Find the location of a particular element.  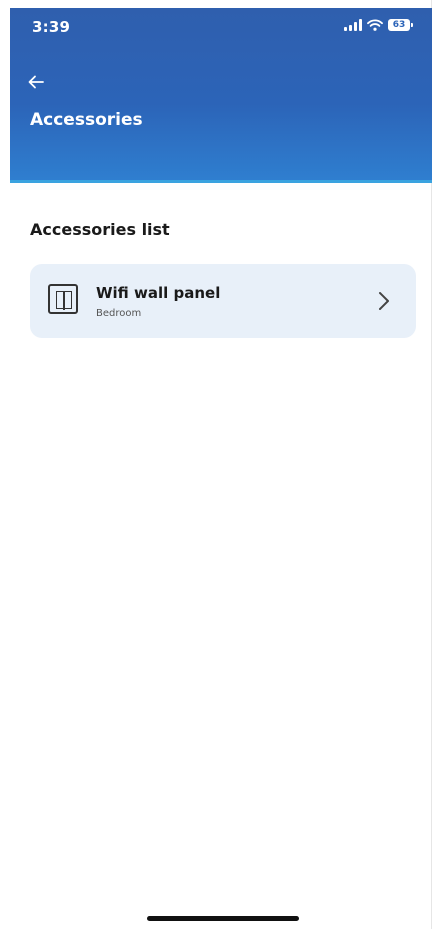

accessory-list-item: Wifi wall panel Bedroom is located at coordinates (223, 301).